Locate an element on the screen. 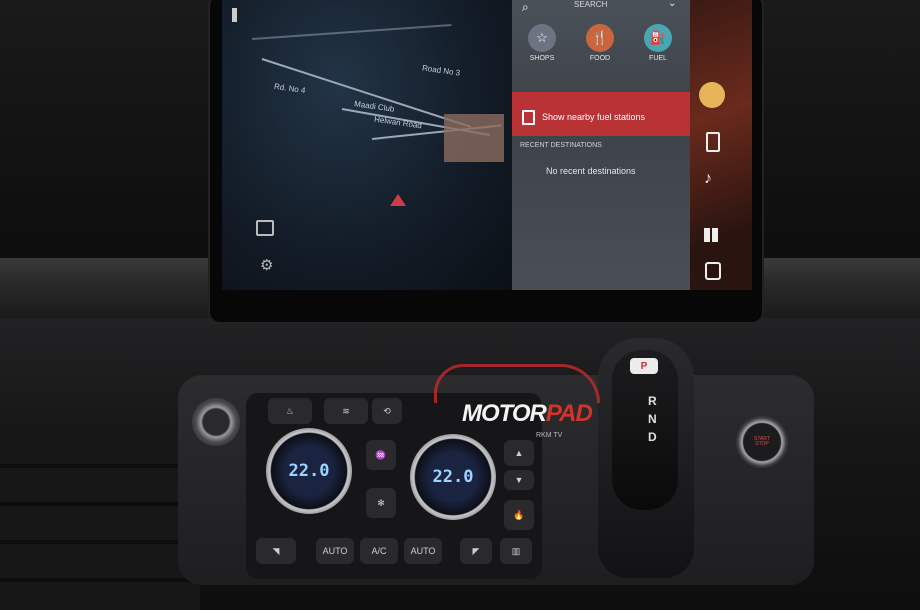  food-icon: 🍴 is located at coordinates (600, 38).